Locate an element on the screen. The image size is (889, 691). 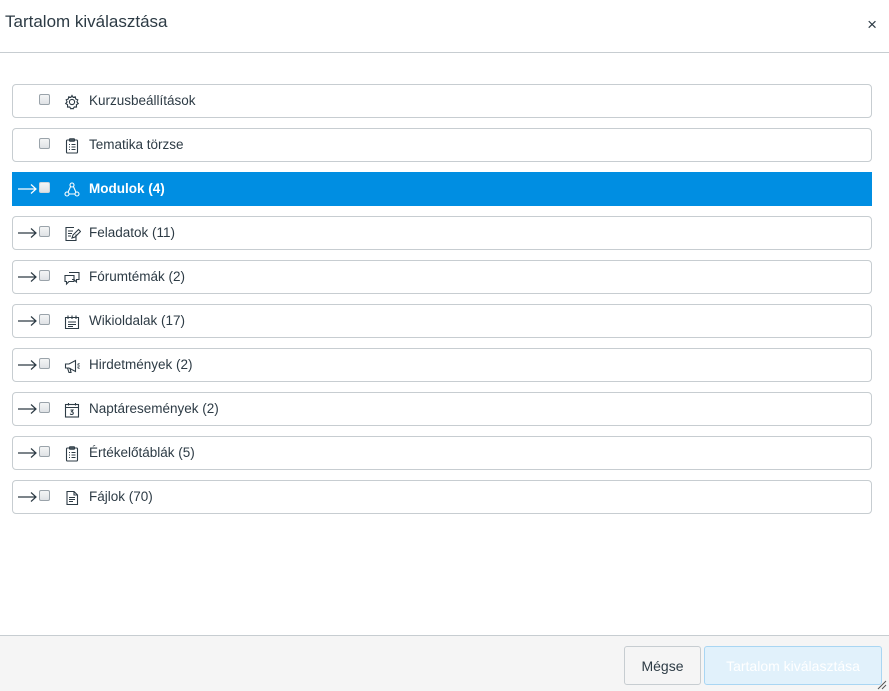
file-icon is located at coordinates (72, 498).